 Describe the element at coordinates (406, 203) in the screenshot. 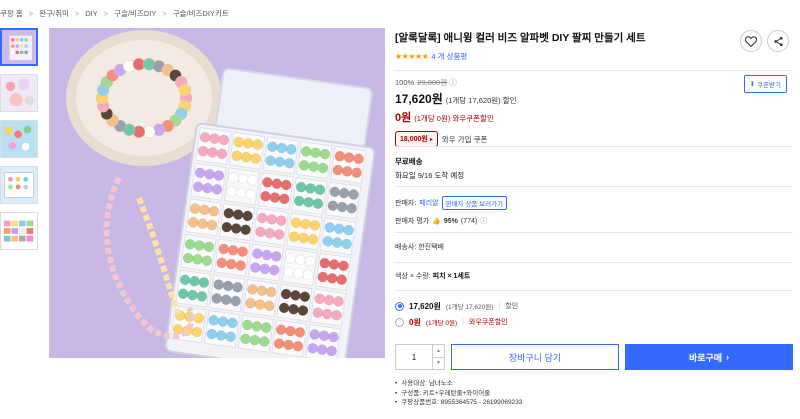

I see `seller-label: 판매자:` at that location.